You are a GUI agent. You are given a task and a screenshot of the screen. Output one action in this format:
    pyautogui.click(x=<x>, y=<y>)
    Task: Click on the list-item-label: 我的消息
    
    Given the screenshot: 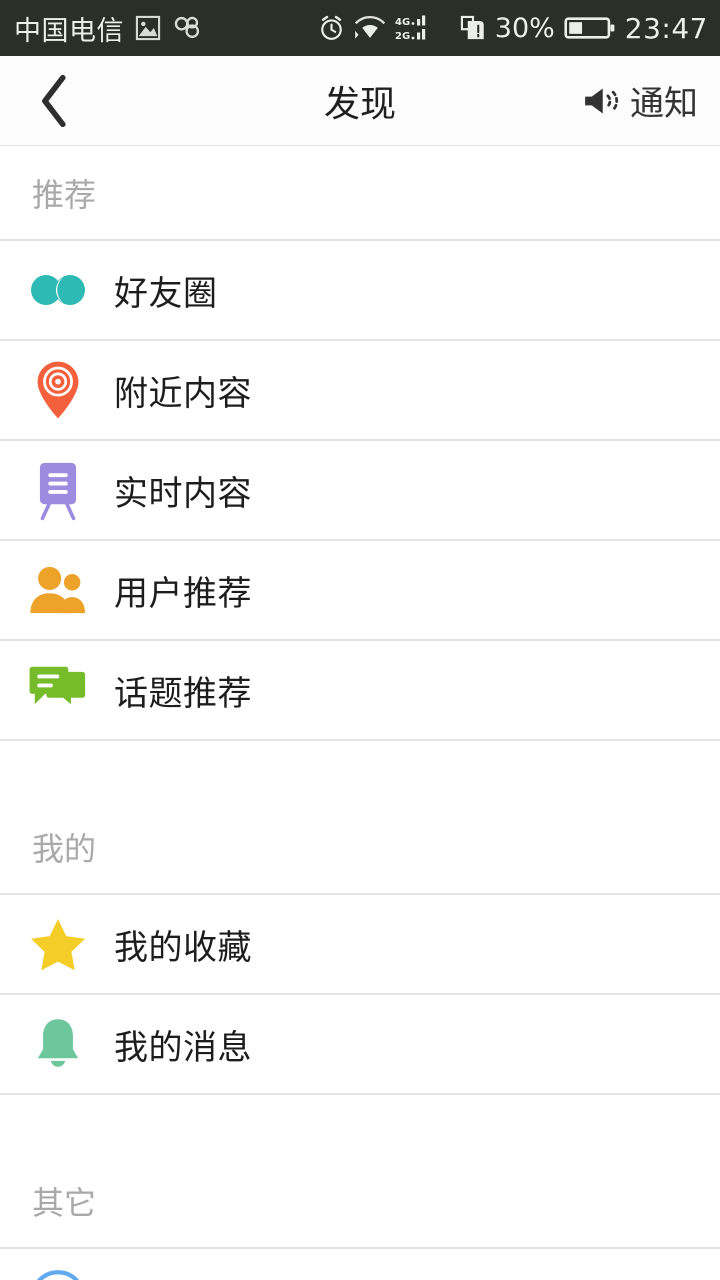 What is the action you would take?
    pyautogui.click(x=183, y=1047)
    